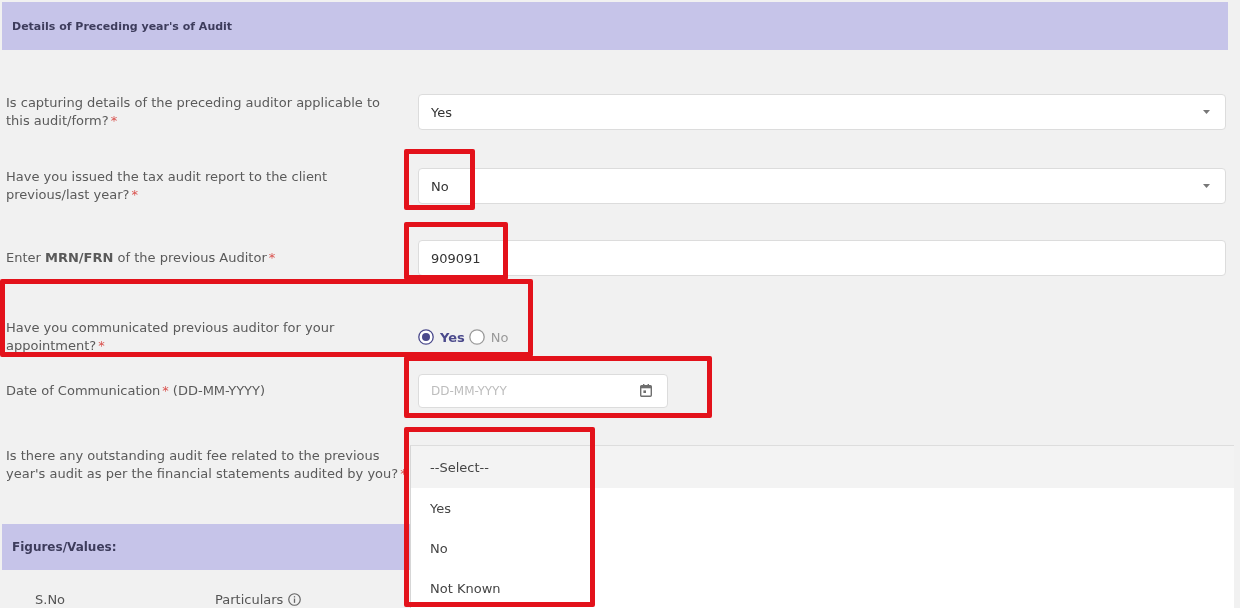 This screenshot has height=608, width=1240. What do you see at coordinates (822, 467) in the screenshot?
I see `dropdown-option: --Select--` at bounding box center [822, 467].